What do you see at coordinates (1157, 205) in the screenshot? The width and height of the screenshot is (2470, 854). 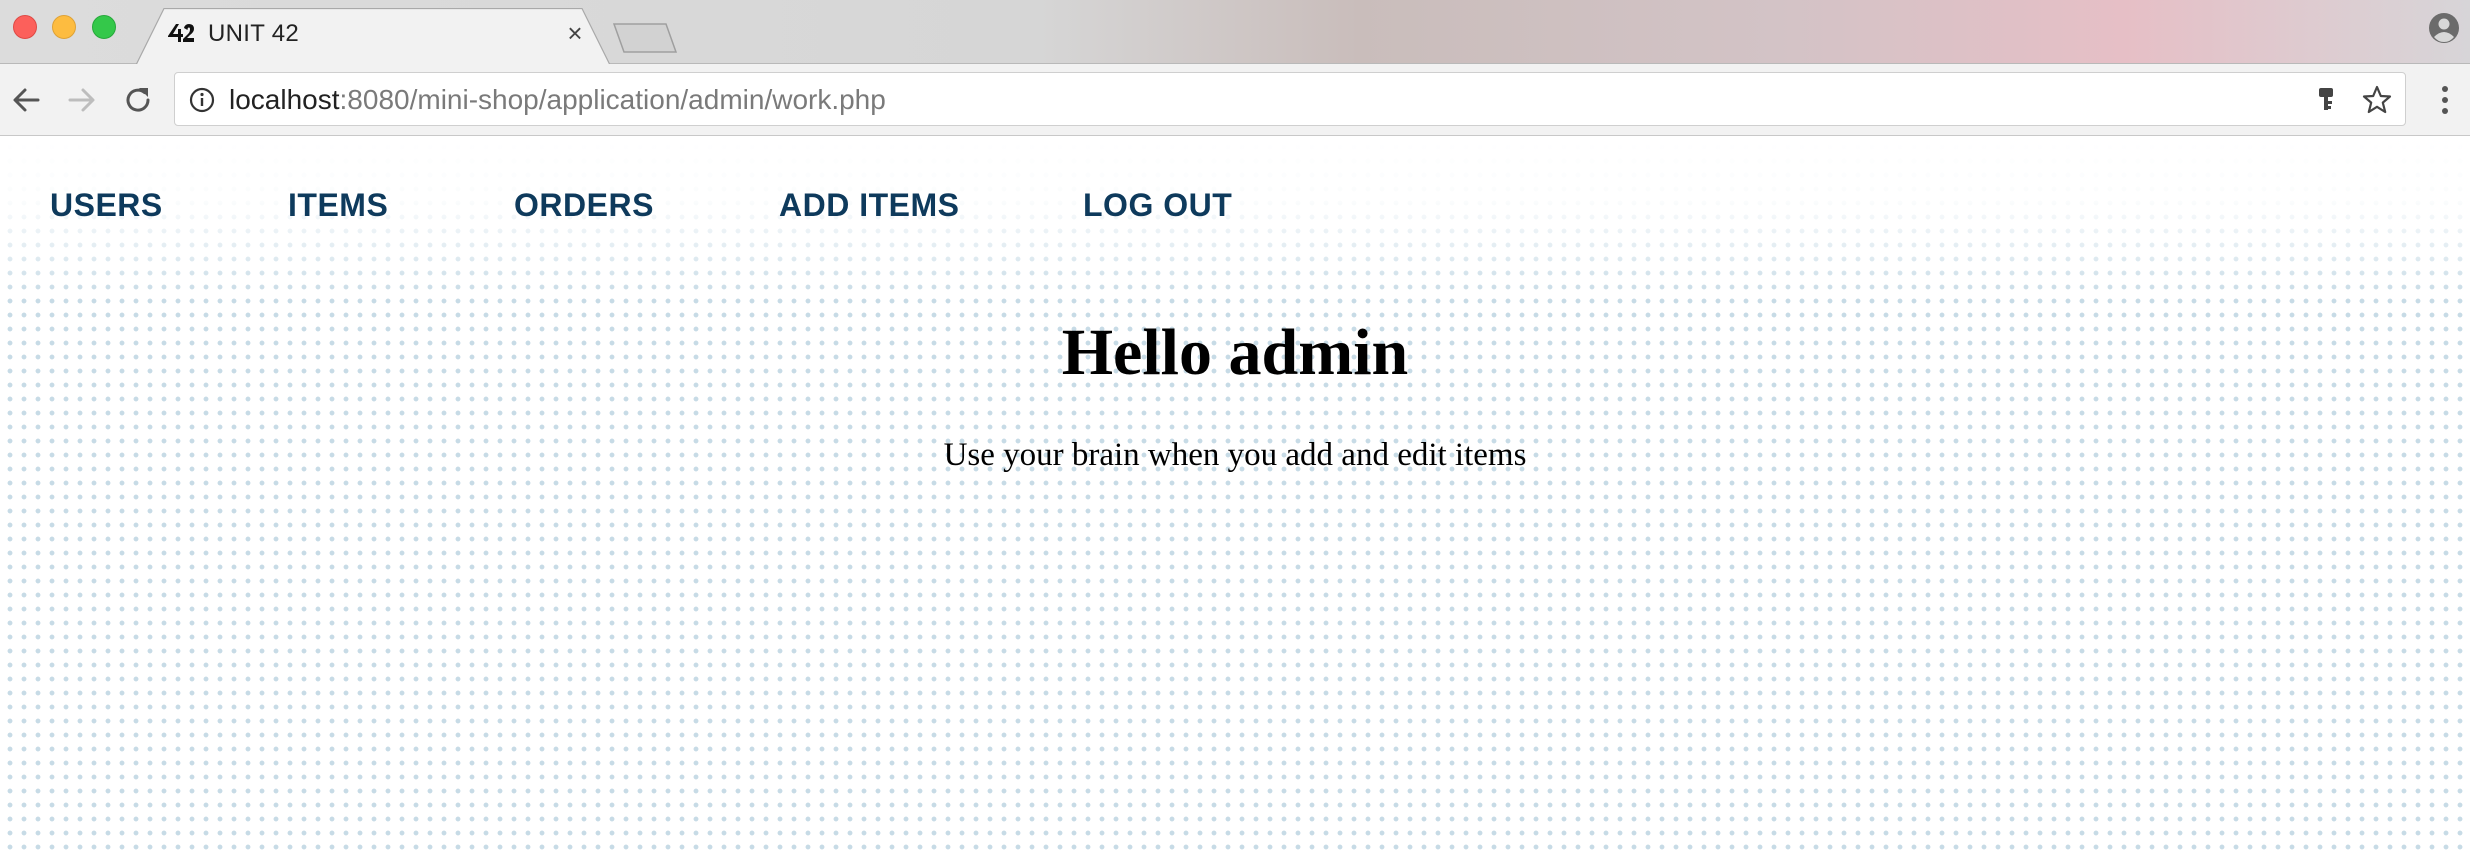 I see `nav-link-log-out: LOG OUT` at bounding box center [1157, 205].